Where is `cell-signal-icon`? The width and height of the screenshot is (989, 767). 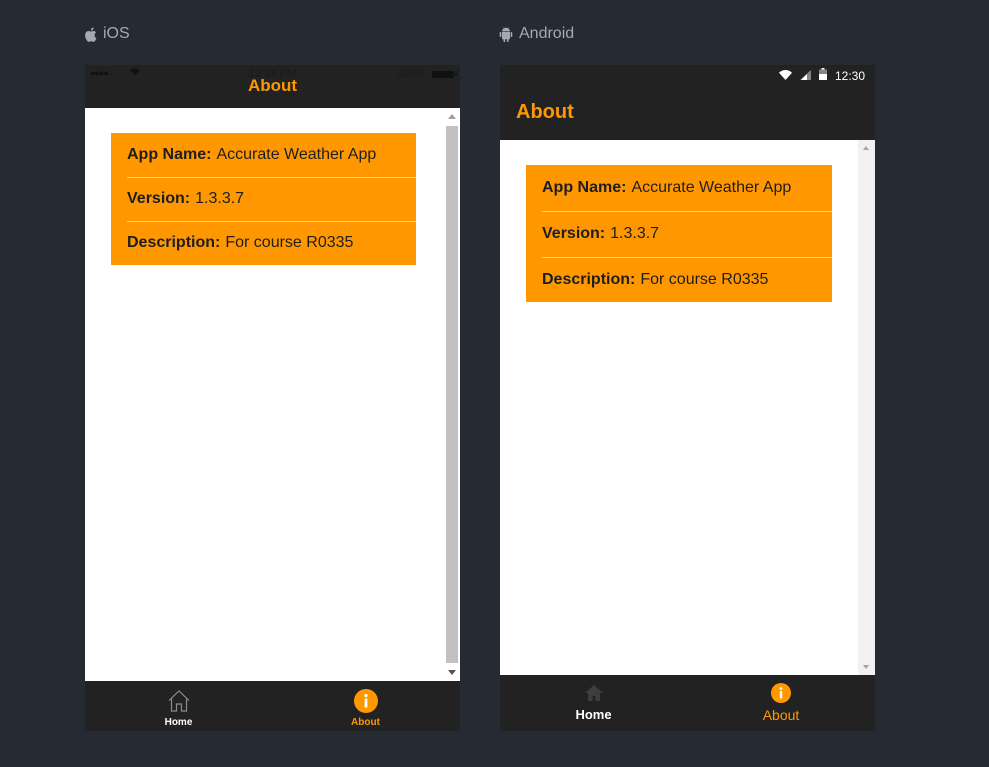
cell-signal-icon is located at coordinates (805, 76).